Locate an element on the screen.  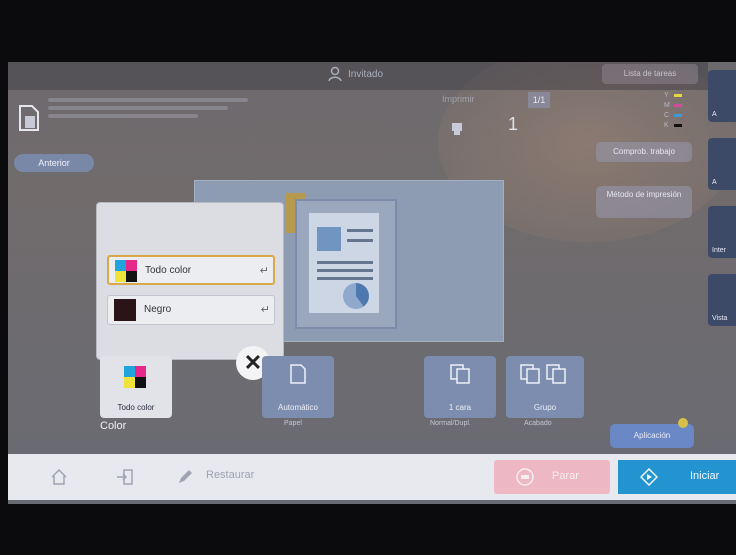
duplex-sublabel: Normal/Dupl. is located at coordinates (450, 423).